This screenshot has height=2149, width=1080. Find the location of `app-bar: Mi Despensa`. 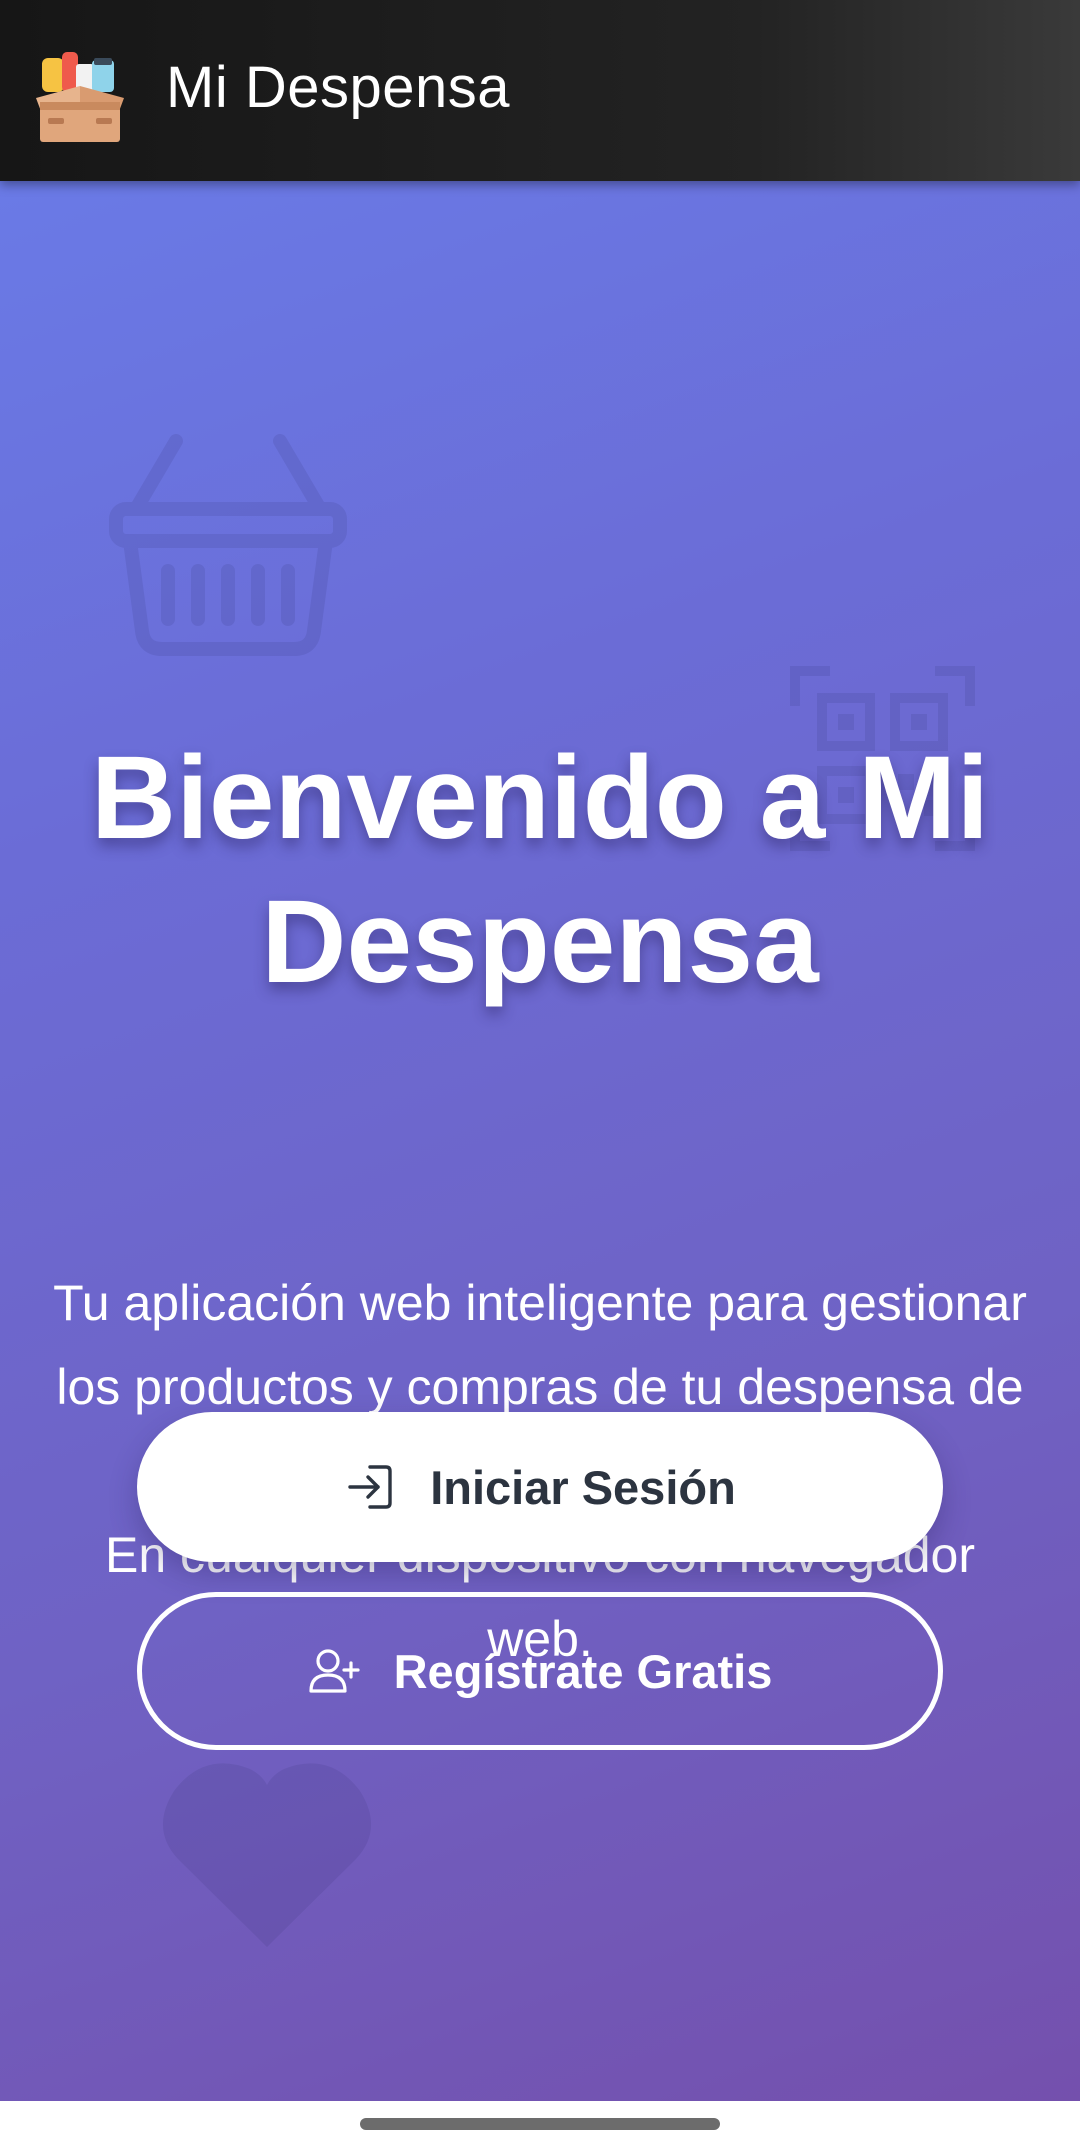

app-bar: Mi Despensa is located at coordinates (540, 90).